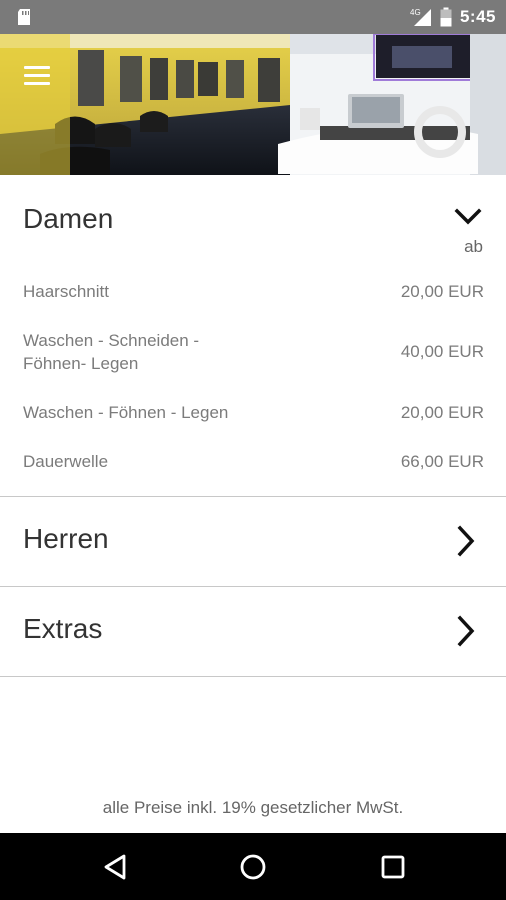  What do you see at coordinates (66, 291) in the screenshot?
I see `service-name: Haarschnitt` at bounding box center [66, 291].